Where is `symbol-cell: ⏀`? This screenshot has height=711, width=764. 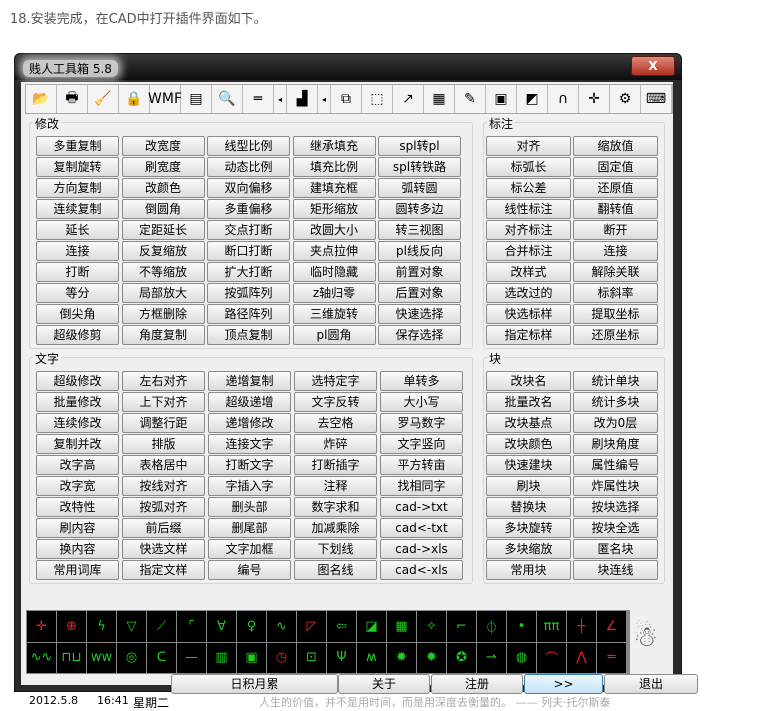
symbol-cell: ⏀ is located at coordinates (491, 626).